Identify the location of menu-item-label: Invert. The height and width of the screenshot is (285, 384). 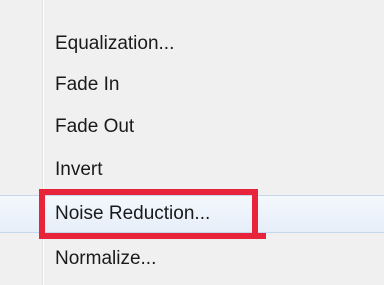
(79, 169).